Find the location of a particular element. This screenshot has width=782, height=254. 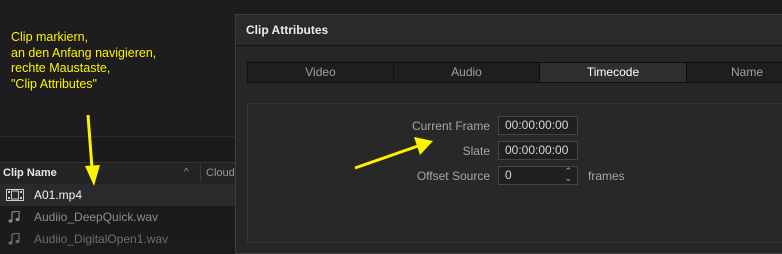

offset-source-unit: frames is located at coordinates (606, 176).